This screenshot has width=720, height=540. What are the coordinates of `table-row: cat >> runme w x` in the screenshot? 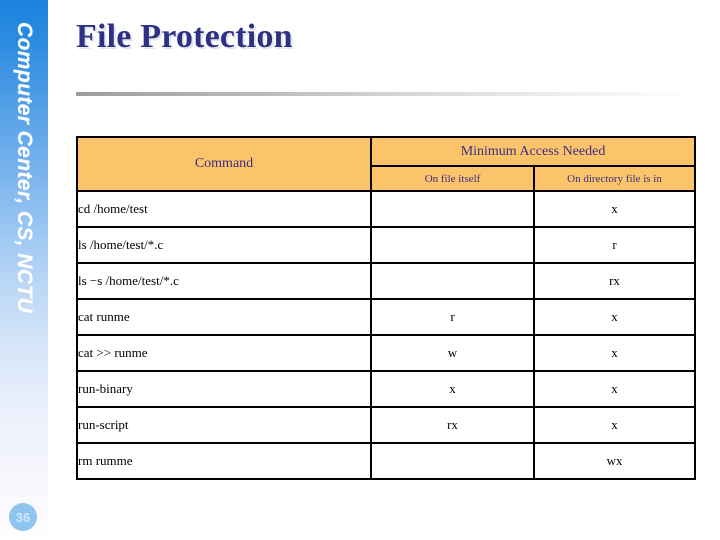 It's located at (386, 353).